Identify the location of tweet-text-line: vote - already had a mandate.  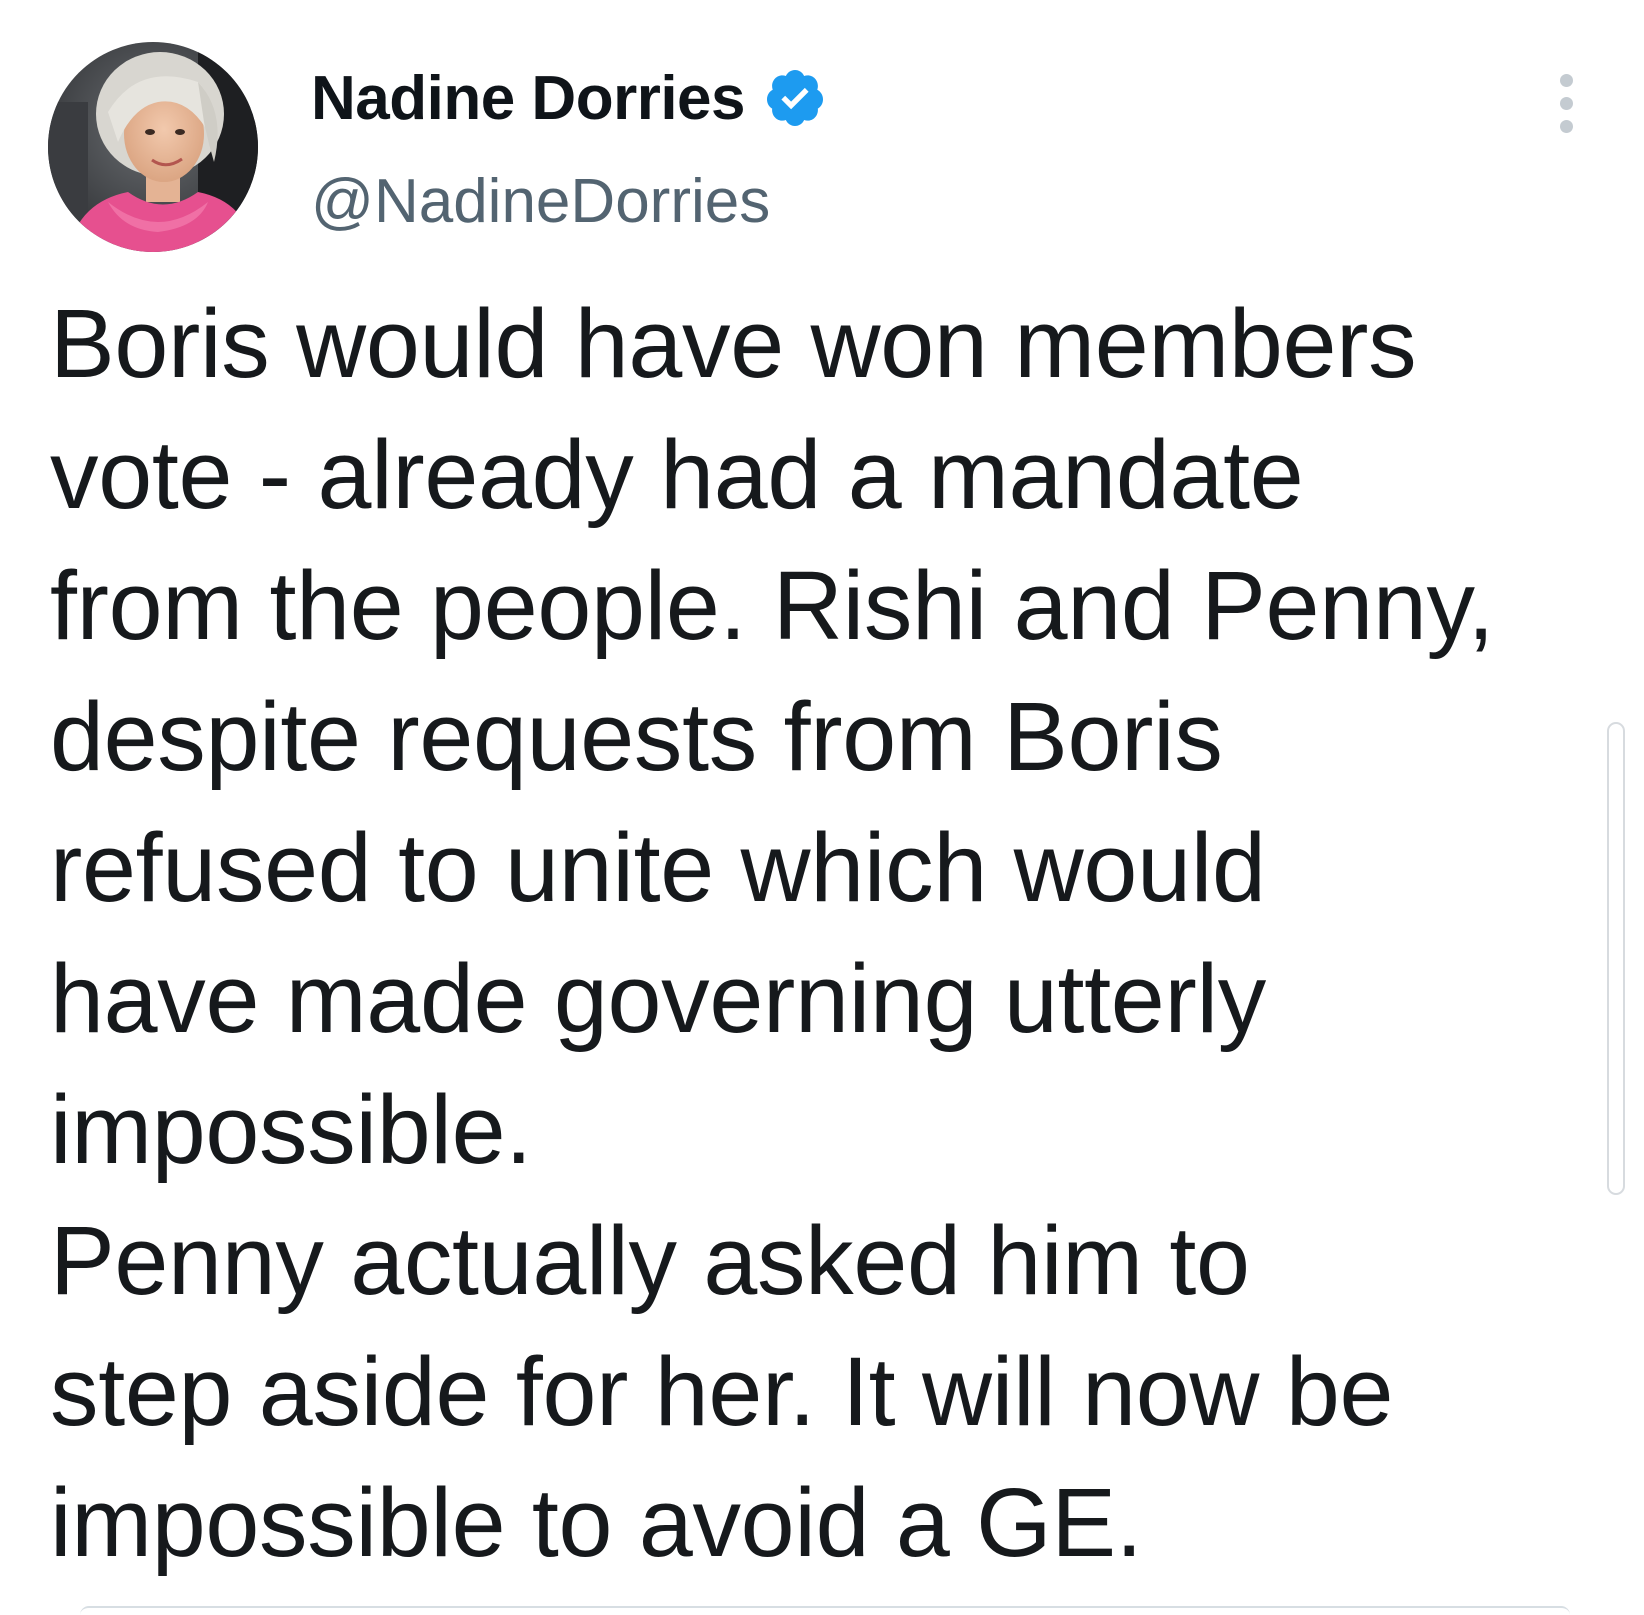
(677, 474).